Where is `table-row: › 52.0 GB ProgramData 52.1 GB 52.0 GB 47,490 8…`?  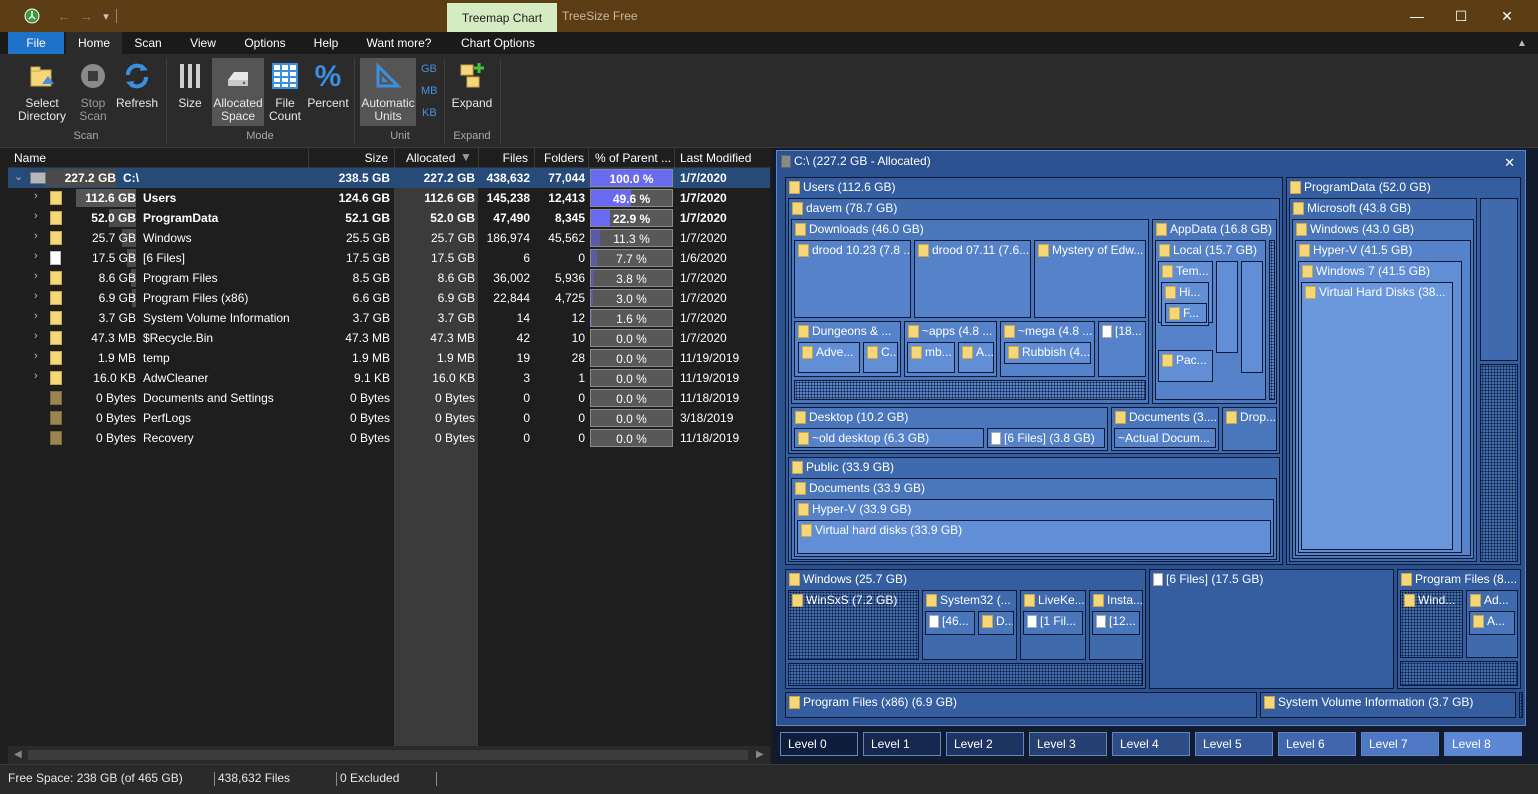 table-row: › 52.0 GB ProgramData 52.1 GB 52.0 GB 47,490 8… is located at coordinates (389, 218).